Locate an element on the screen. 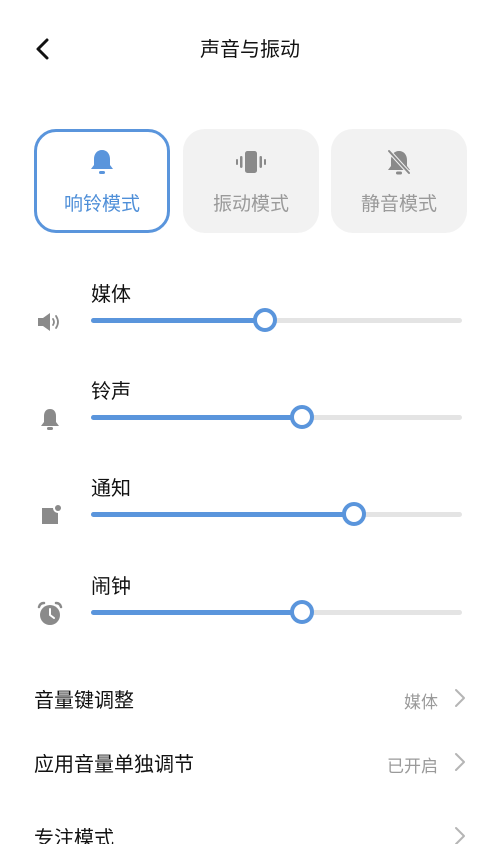 The width and height of the screenshot is (500, 844). bell-off-icon is located at coordinates (399, 162).